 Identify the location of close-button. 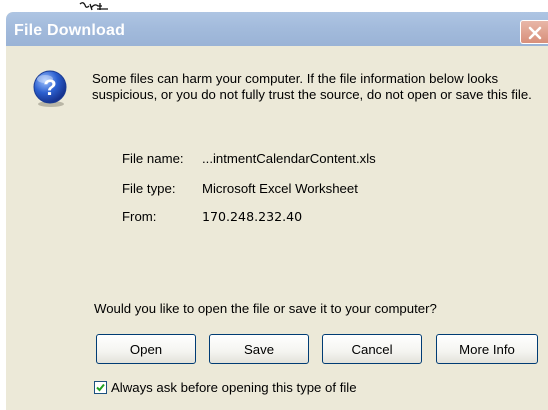
(534, 32).